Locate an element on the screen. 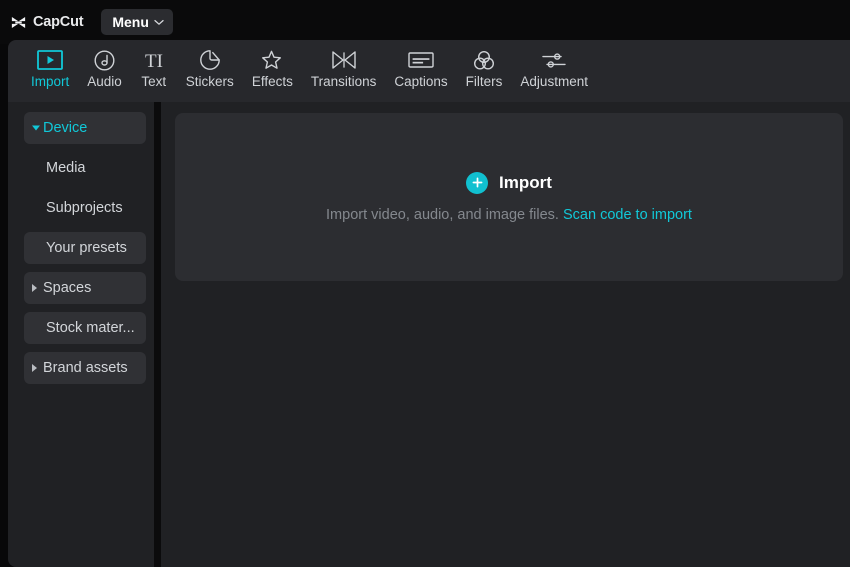 The width and height of the screenshot is (850, 567). tab-effects: Effects is located at coordinates (272, 72).